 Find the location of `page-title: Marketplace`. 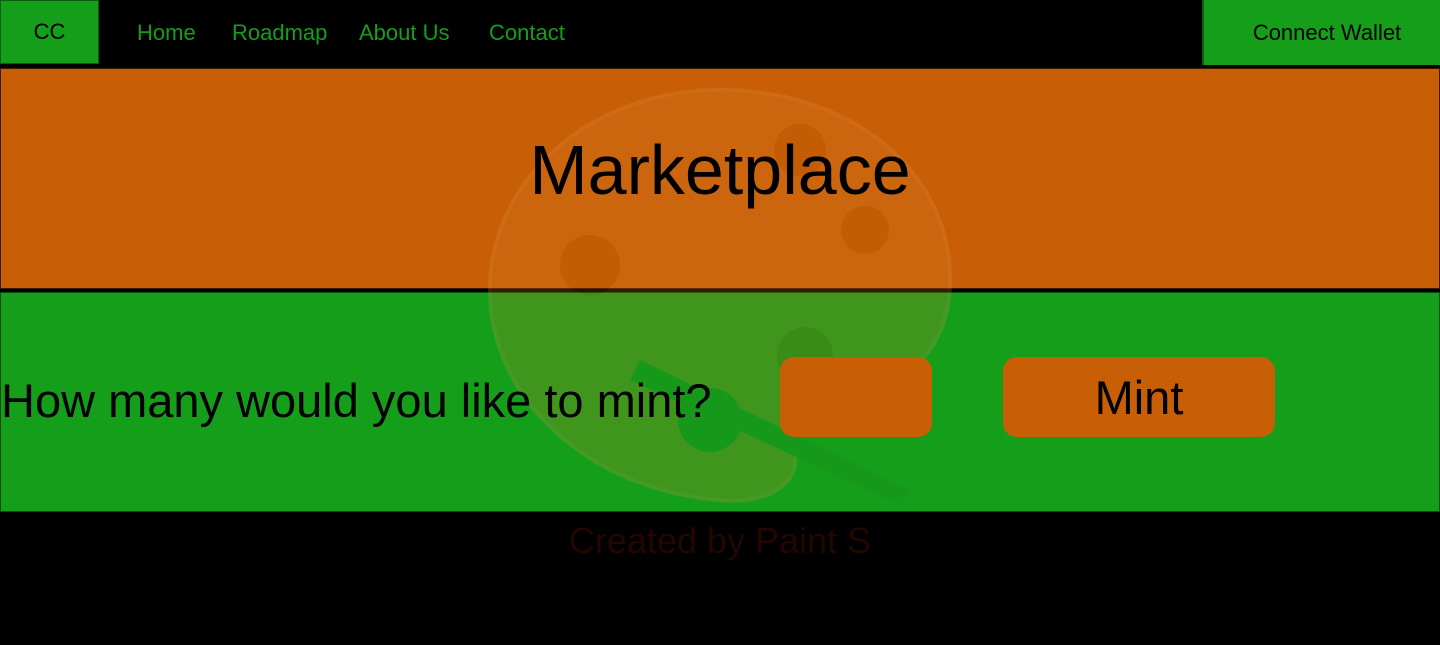

page-title: Marketplace is located at coordinates (720, 169).